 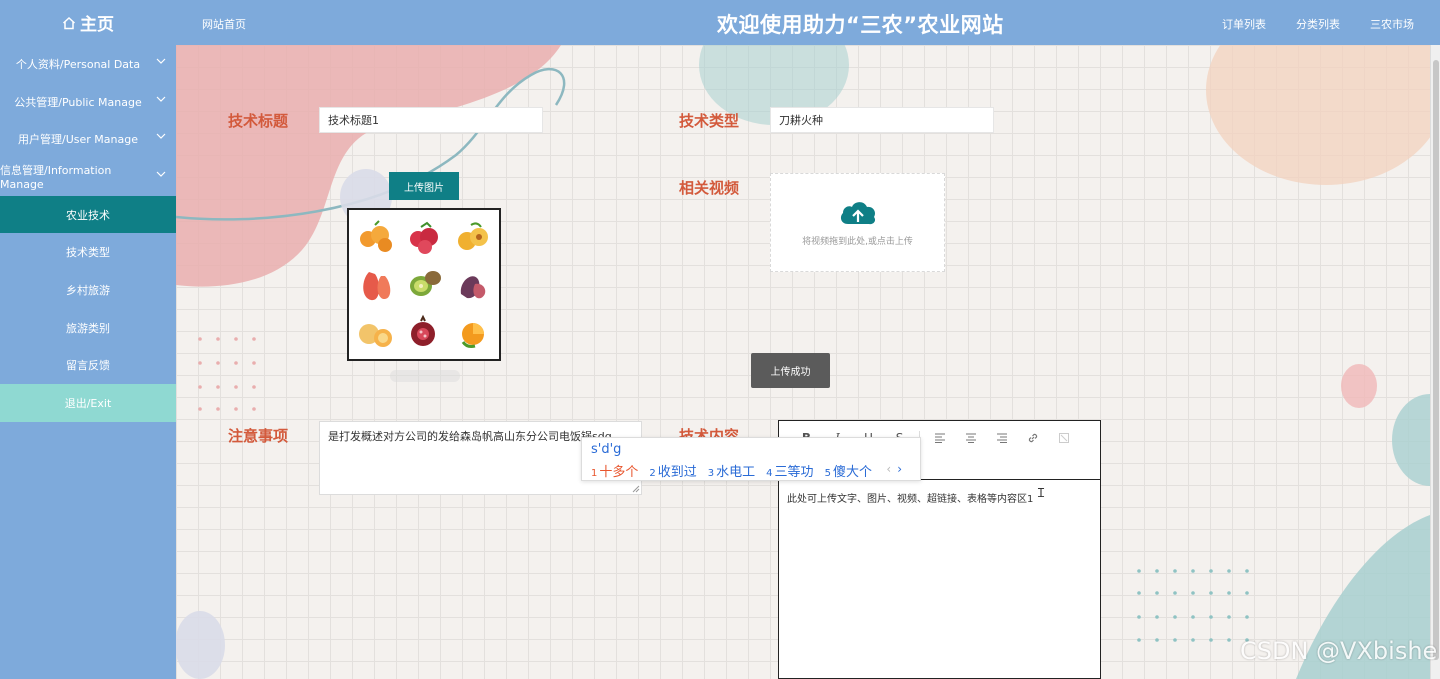 I want to click on home-link: 主页, so click(x=88, y=22).